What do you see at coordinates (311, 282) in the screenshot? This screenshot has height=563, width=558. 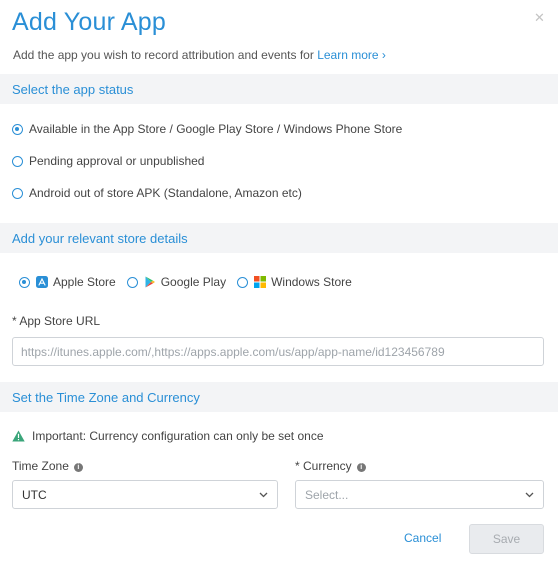 I see `store-option-label: Windows Store` at bounding box center [311, 282].